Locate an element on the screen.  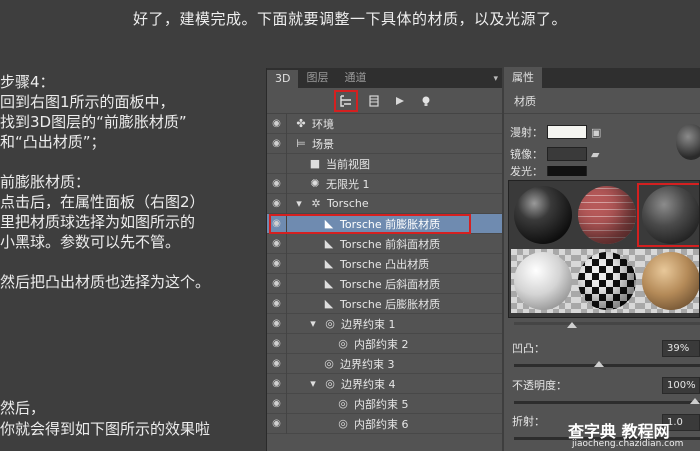
selected-material-highlight is located at coordinates (668, 215).